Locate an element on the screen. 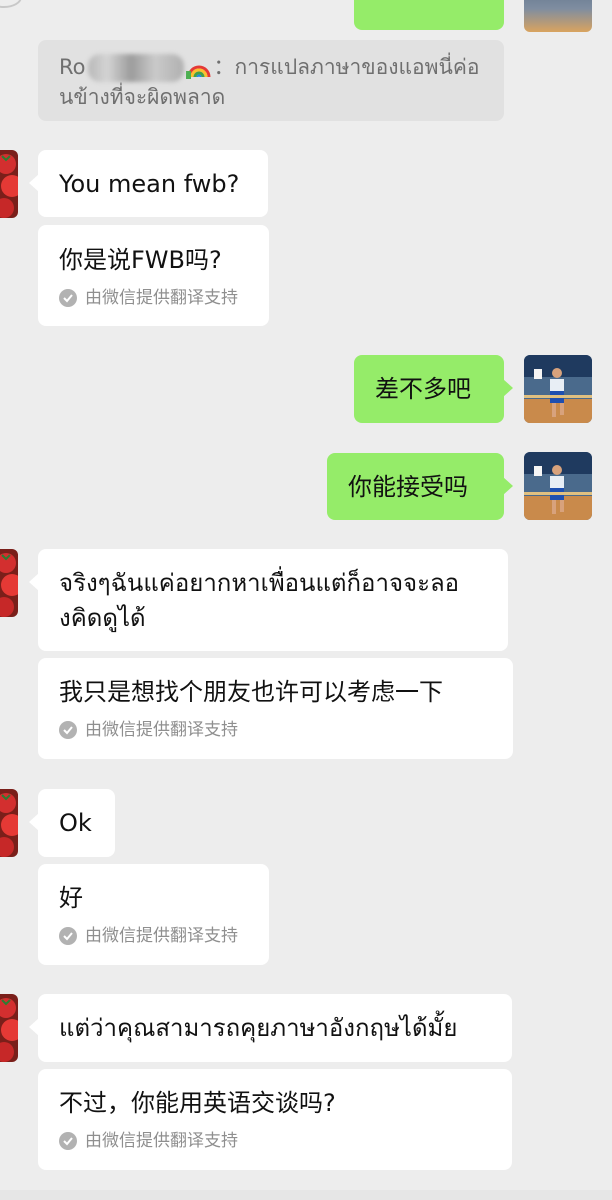 This screenshot has width=612, height=1200. translated-text: 不过，你能用英语交谈吗? is located at coordinates (197, 1103).